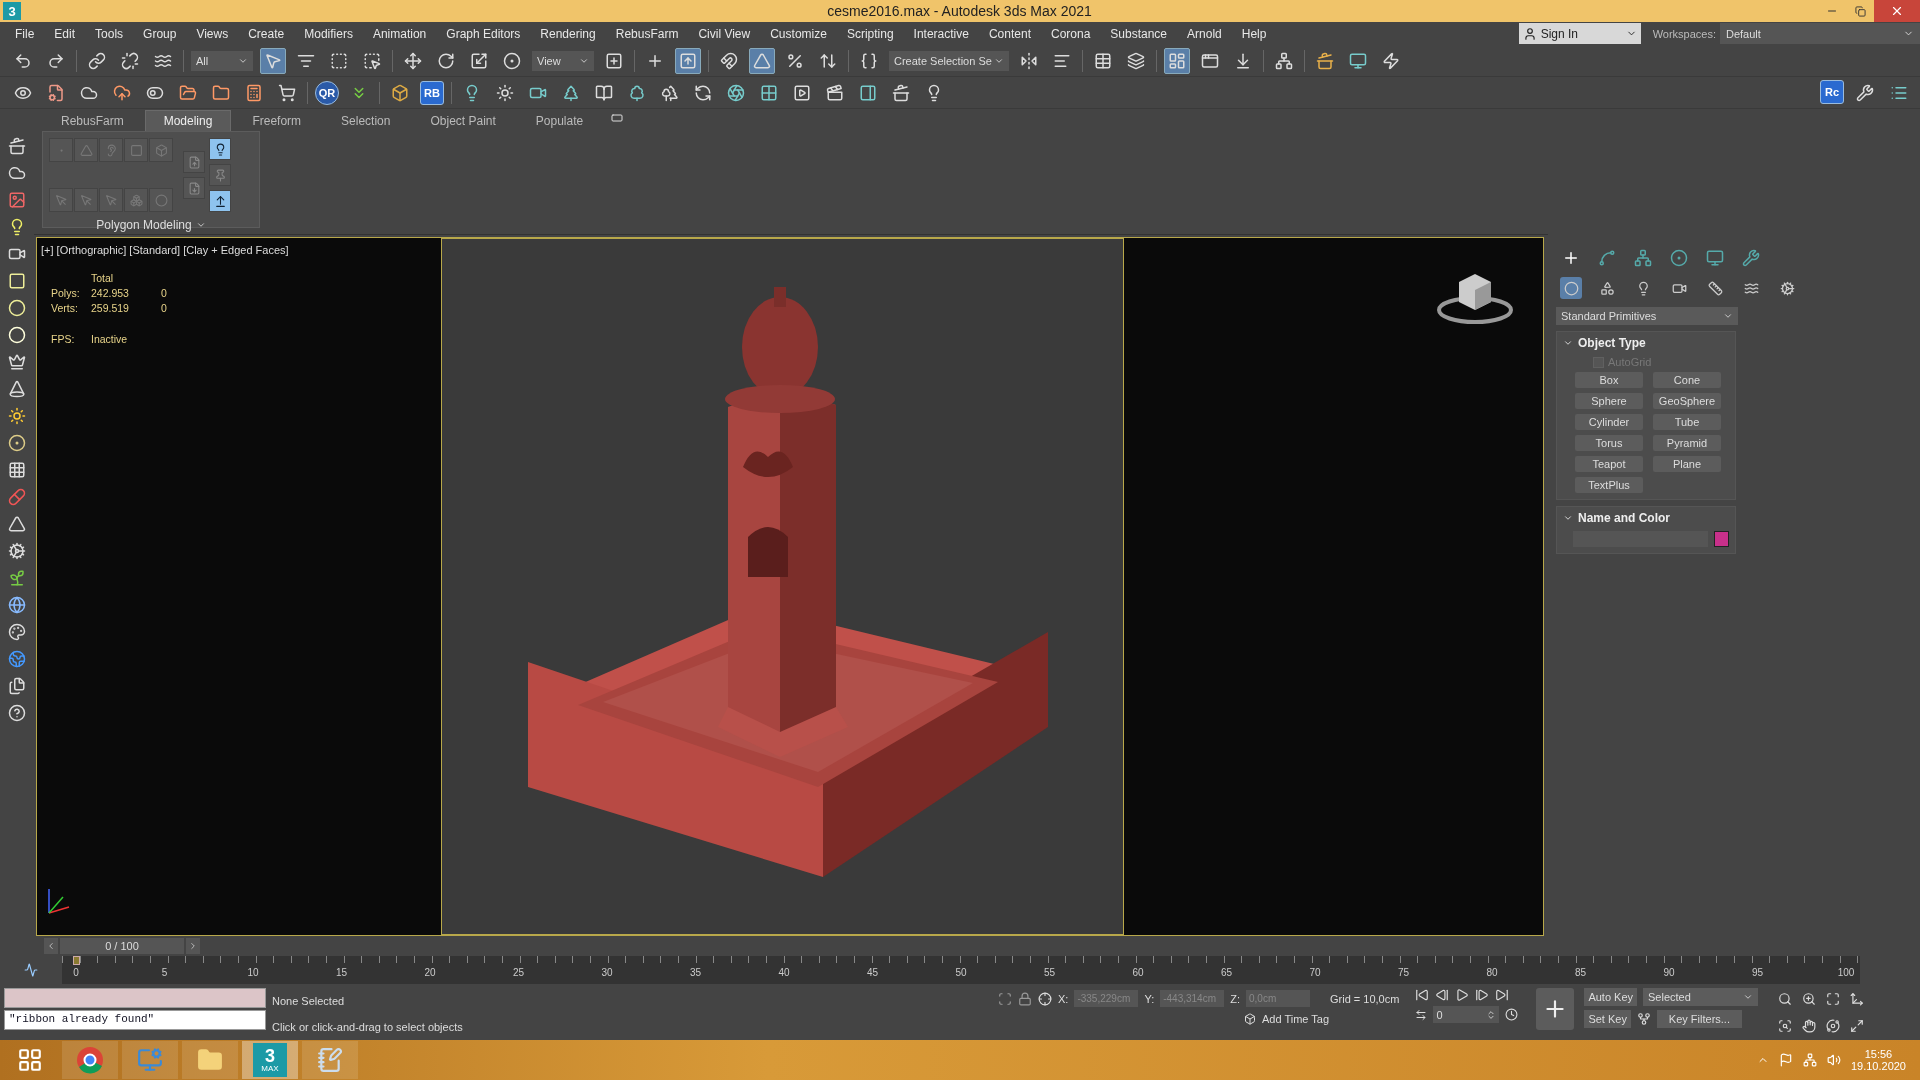 Image resolution: width=1920 pixels, height=1080 pixels. I want to click on stats-value: 242.953, so click(110, 293).